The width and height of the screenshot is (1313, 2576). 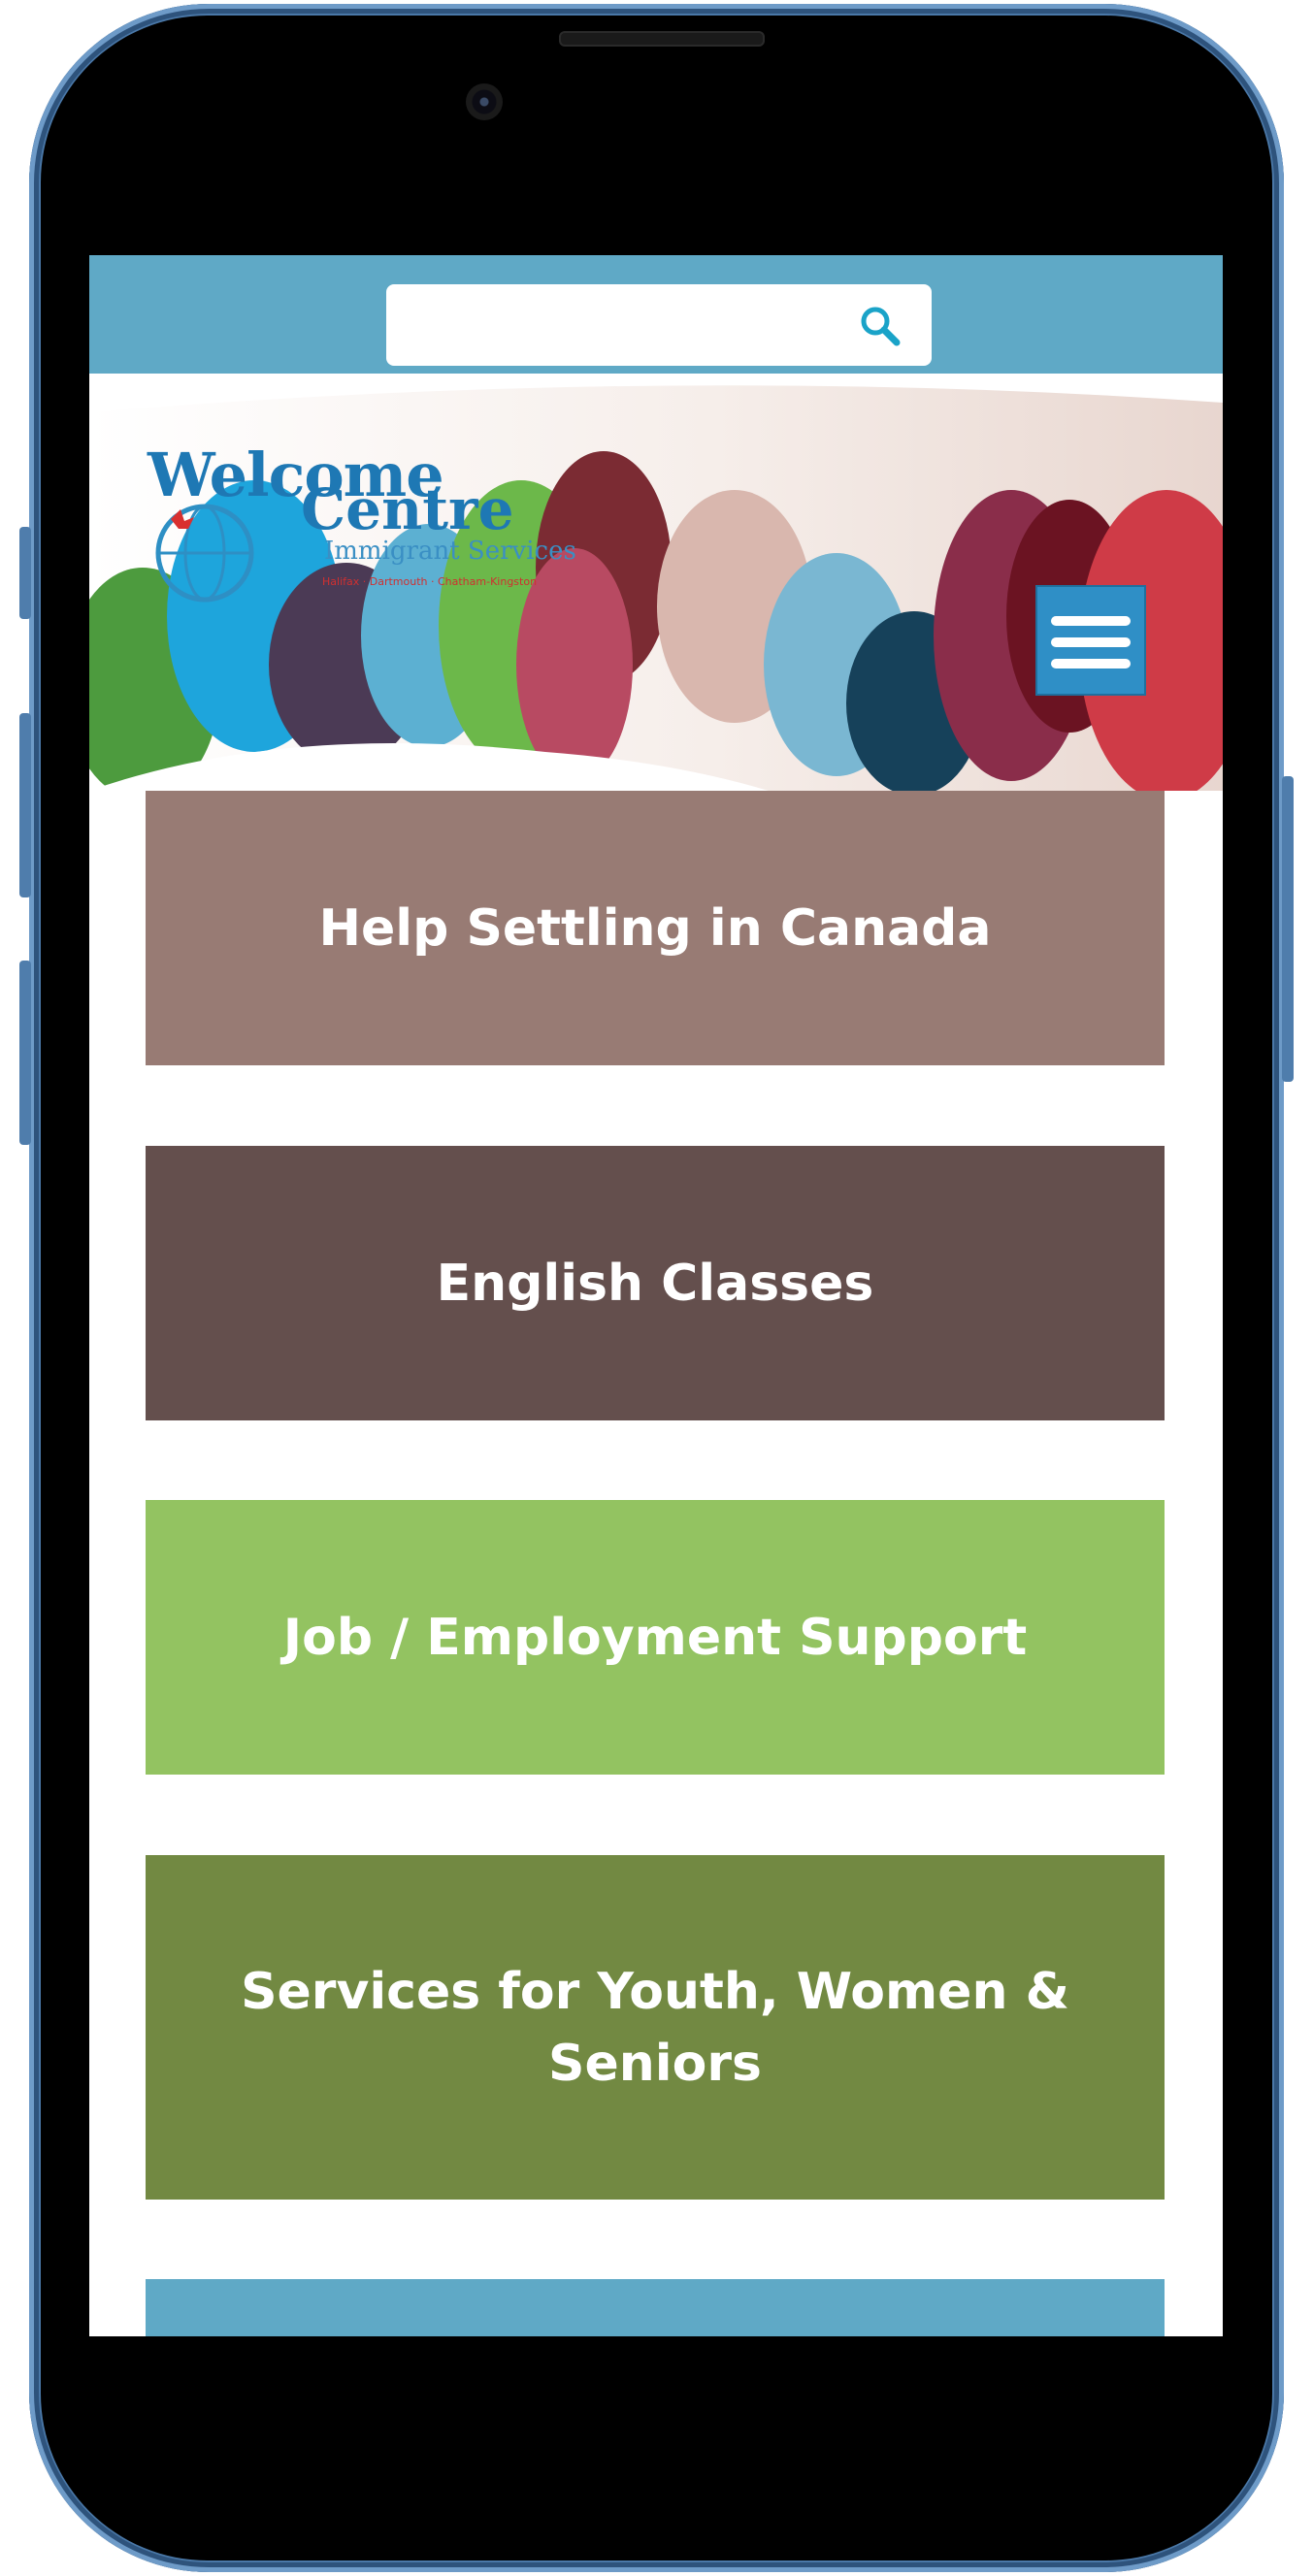 I want to click on tile-youth-women-seniors: Services for Youth, Women & Seniors, so click(x=655, y=2027).